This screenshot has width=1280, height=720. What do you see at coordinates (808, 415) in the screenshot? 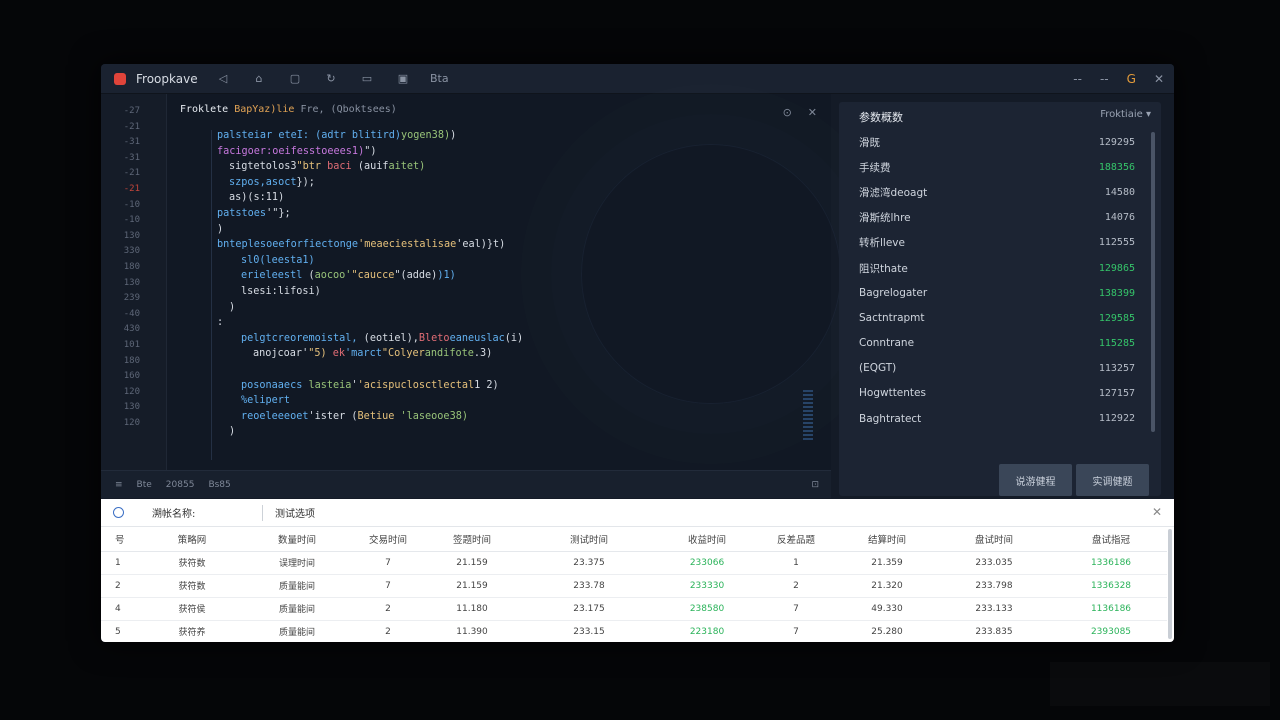
I see `minimap` at bounding box center [808, 415].